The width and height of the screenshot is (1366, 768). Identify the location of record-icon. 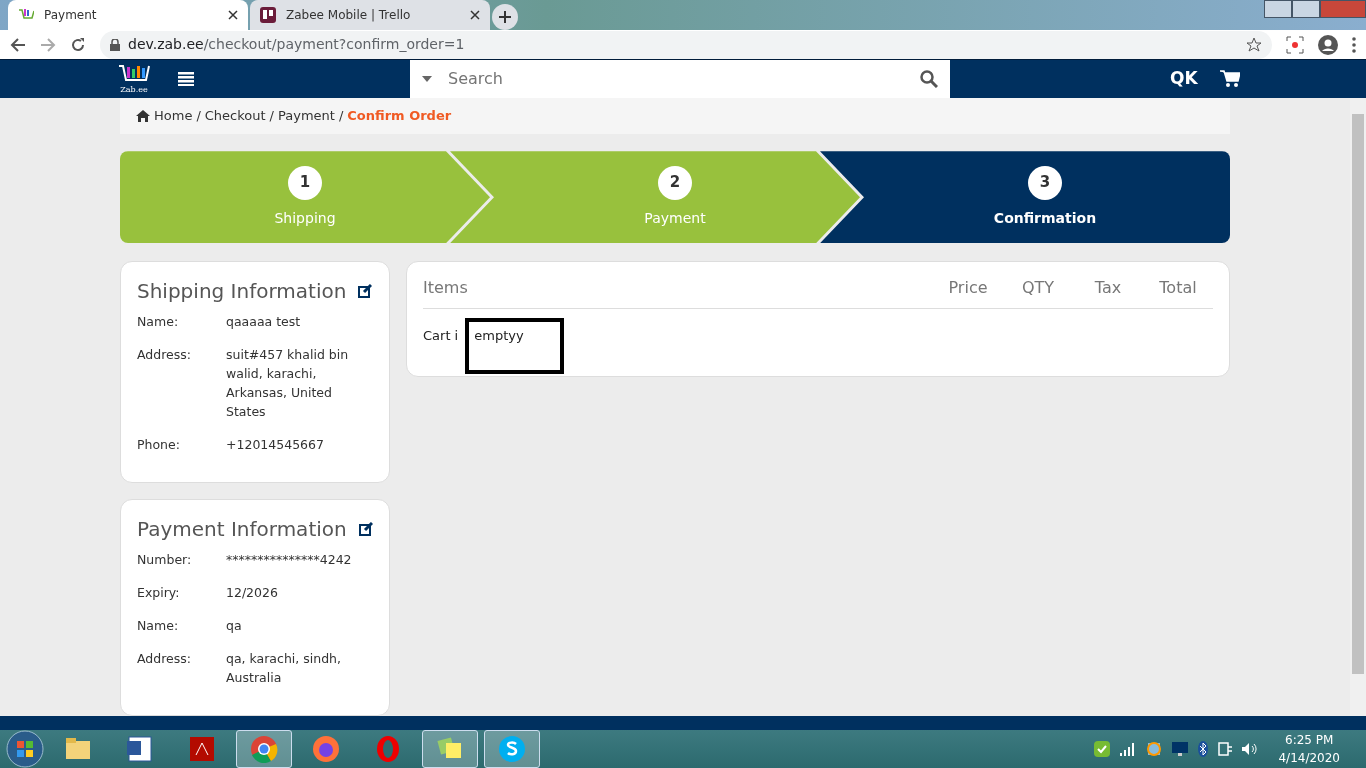
(1295, 44).